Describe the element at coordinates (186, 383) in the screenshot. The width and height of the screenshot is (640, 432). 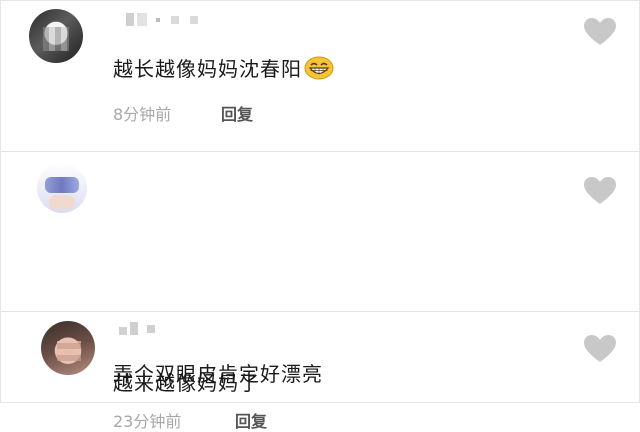
I see `comment-text: 越来越像妈妈了` at that location.